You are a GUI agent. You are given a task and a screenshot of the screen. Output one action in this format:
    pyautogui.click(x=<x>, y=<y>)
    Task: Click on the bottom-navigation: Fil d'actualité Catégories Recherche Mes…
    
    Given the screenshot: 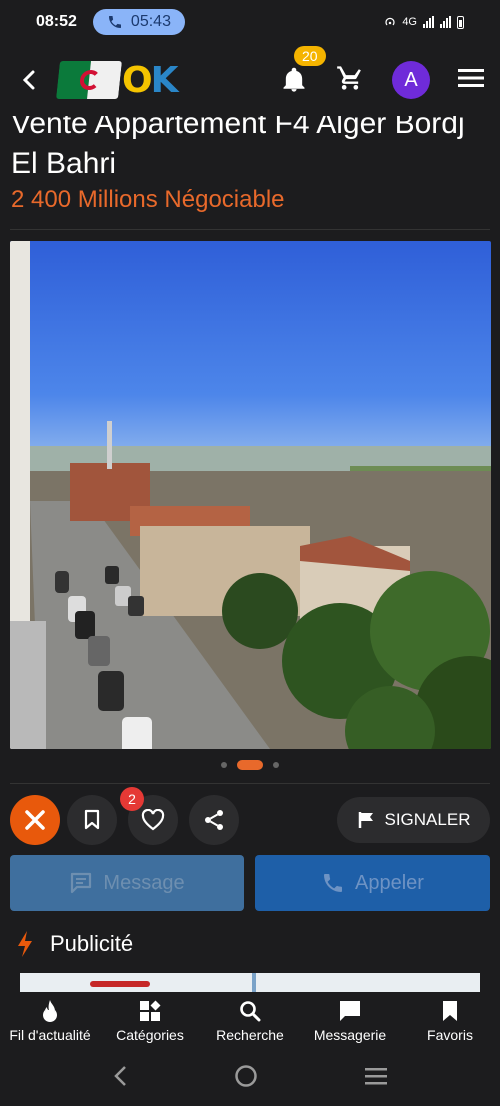 What is the action you would take?
    pyautogui.click(x=250, y=1021)
    